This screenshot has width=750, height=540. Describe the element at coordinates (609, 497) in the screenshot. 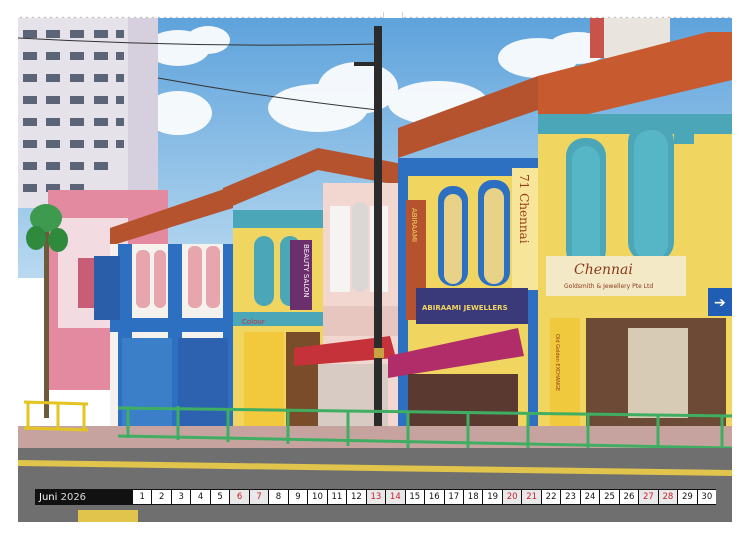

I see `day-cell: 25` at that location.